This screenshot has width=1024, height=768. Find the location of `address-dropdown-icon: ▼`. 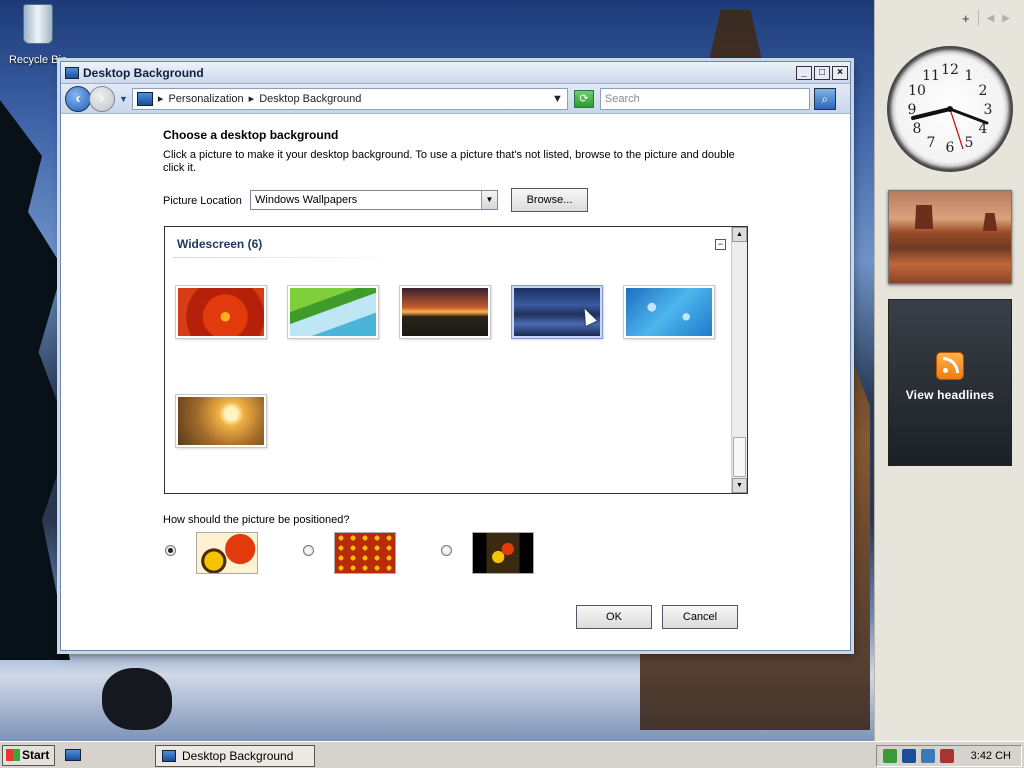

address-dropdown-icon: ▼ is located at coordinates (557, 99).